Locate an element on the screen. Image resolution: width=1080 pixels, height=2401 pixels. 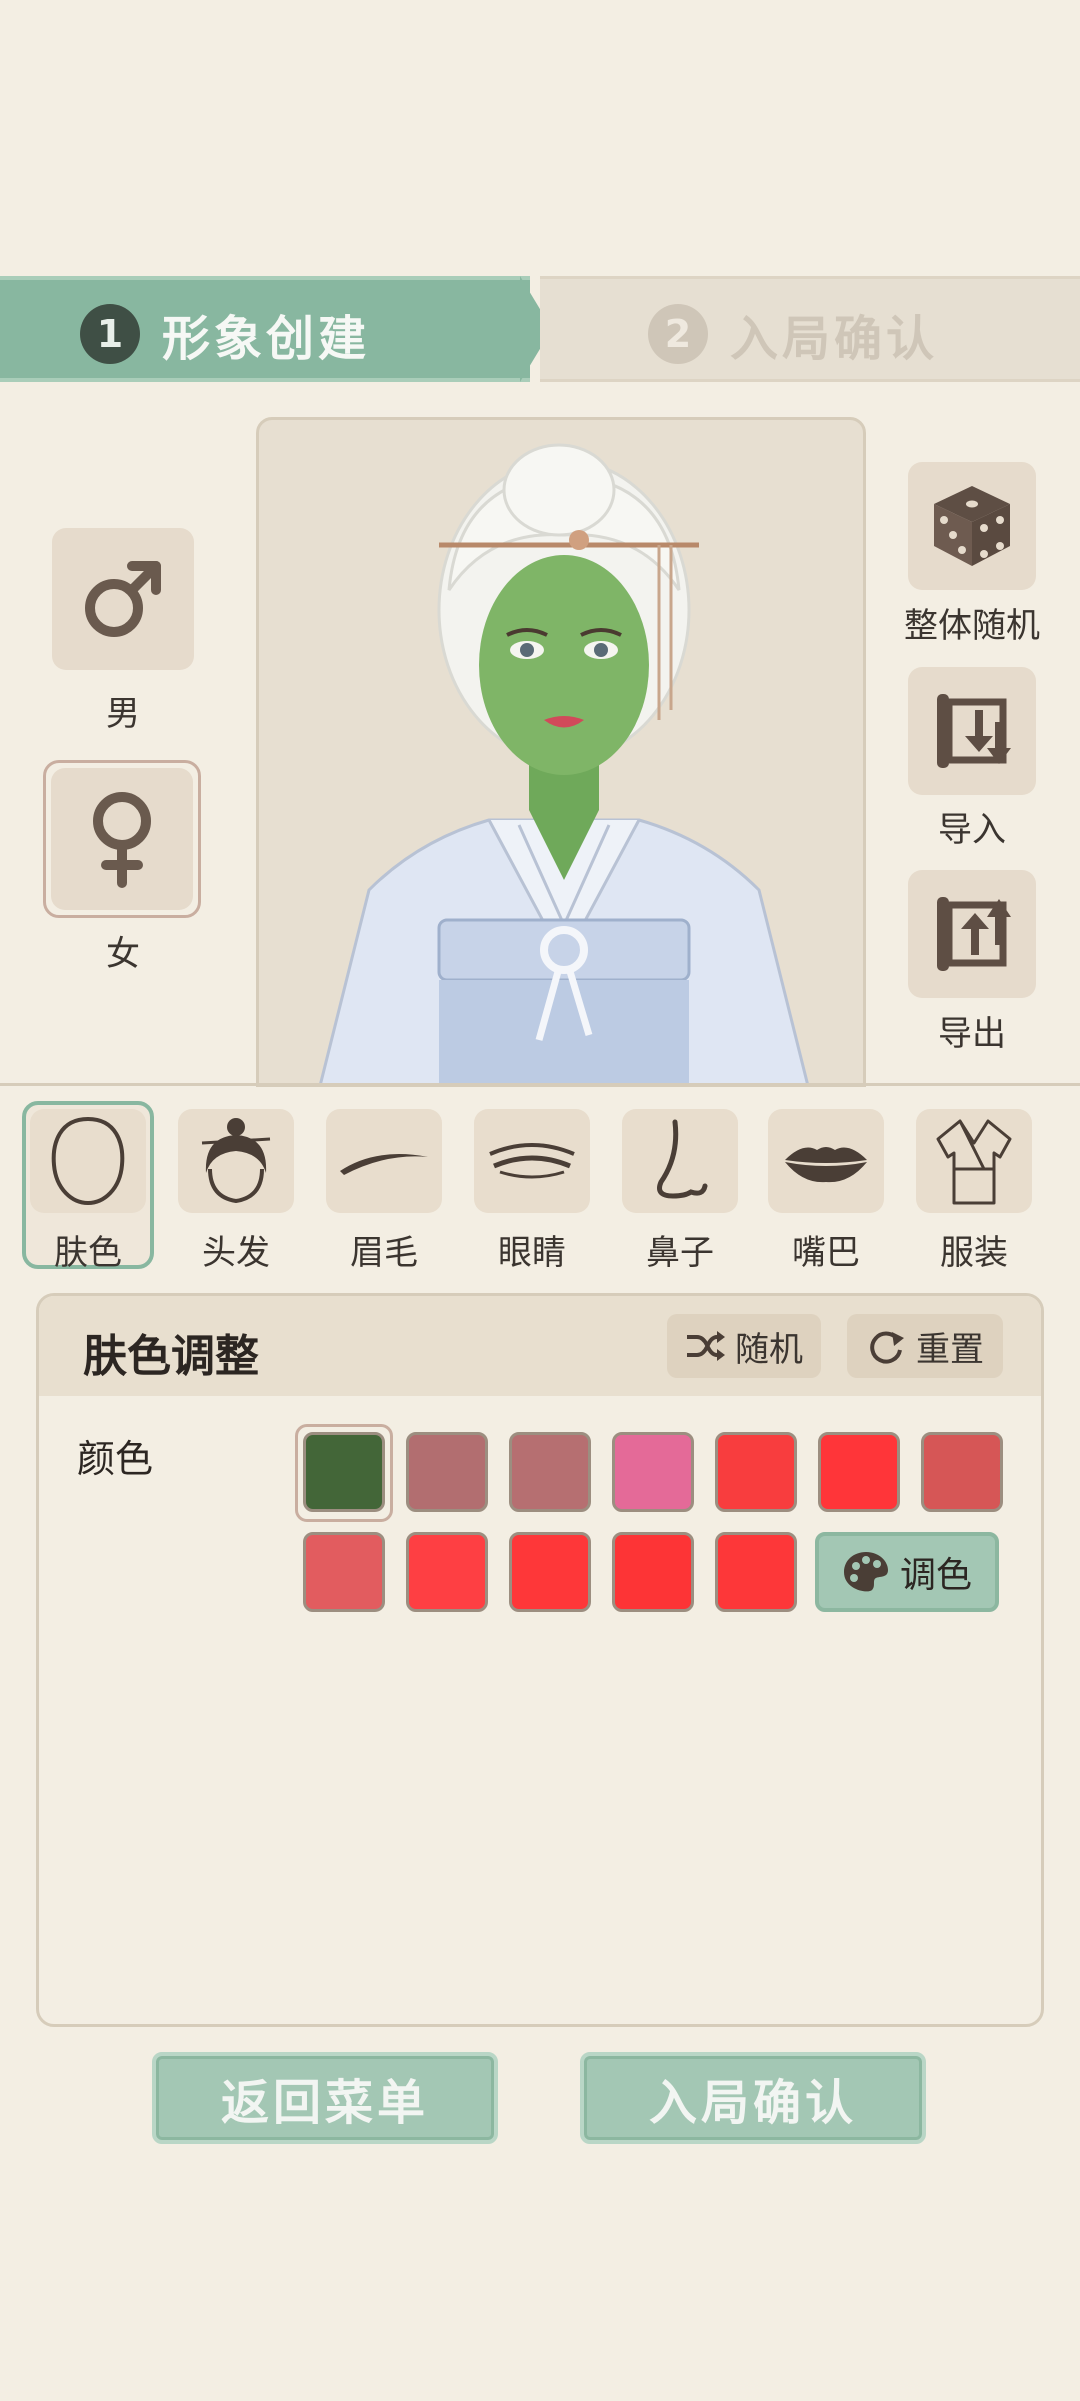
category-skin: 肤色 is located at coordinates (88, 1191).